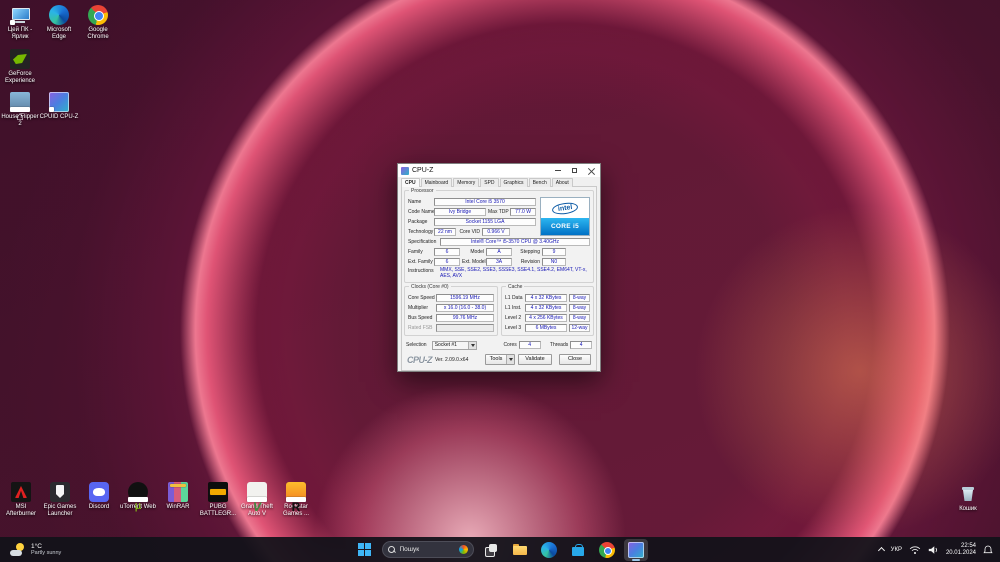 This screenshot has height=562, width=1000. Describe the element at coordinates (436, 182) in the screenshot. I see `tab-mainboard: Mainboard` at that location.